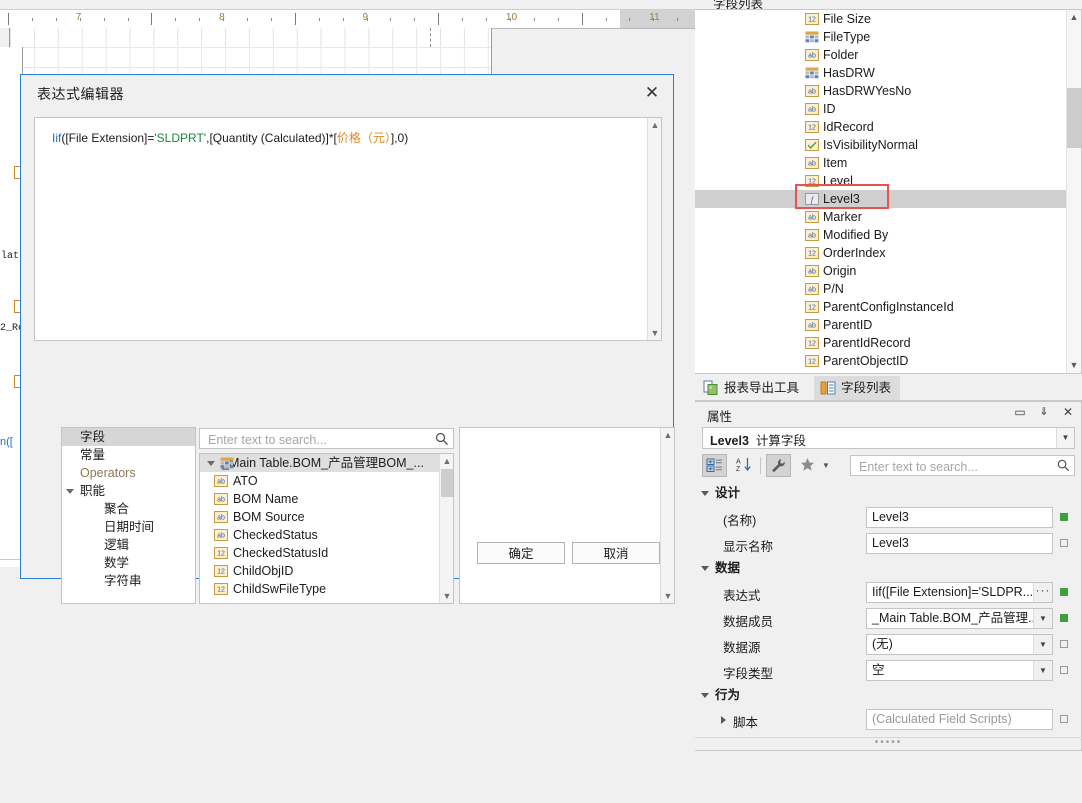  I want to click on field-tree-item: 12 ChildObjID, so click(326, 571).